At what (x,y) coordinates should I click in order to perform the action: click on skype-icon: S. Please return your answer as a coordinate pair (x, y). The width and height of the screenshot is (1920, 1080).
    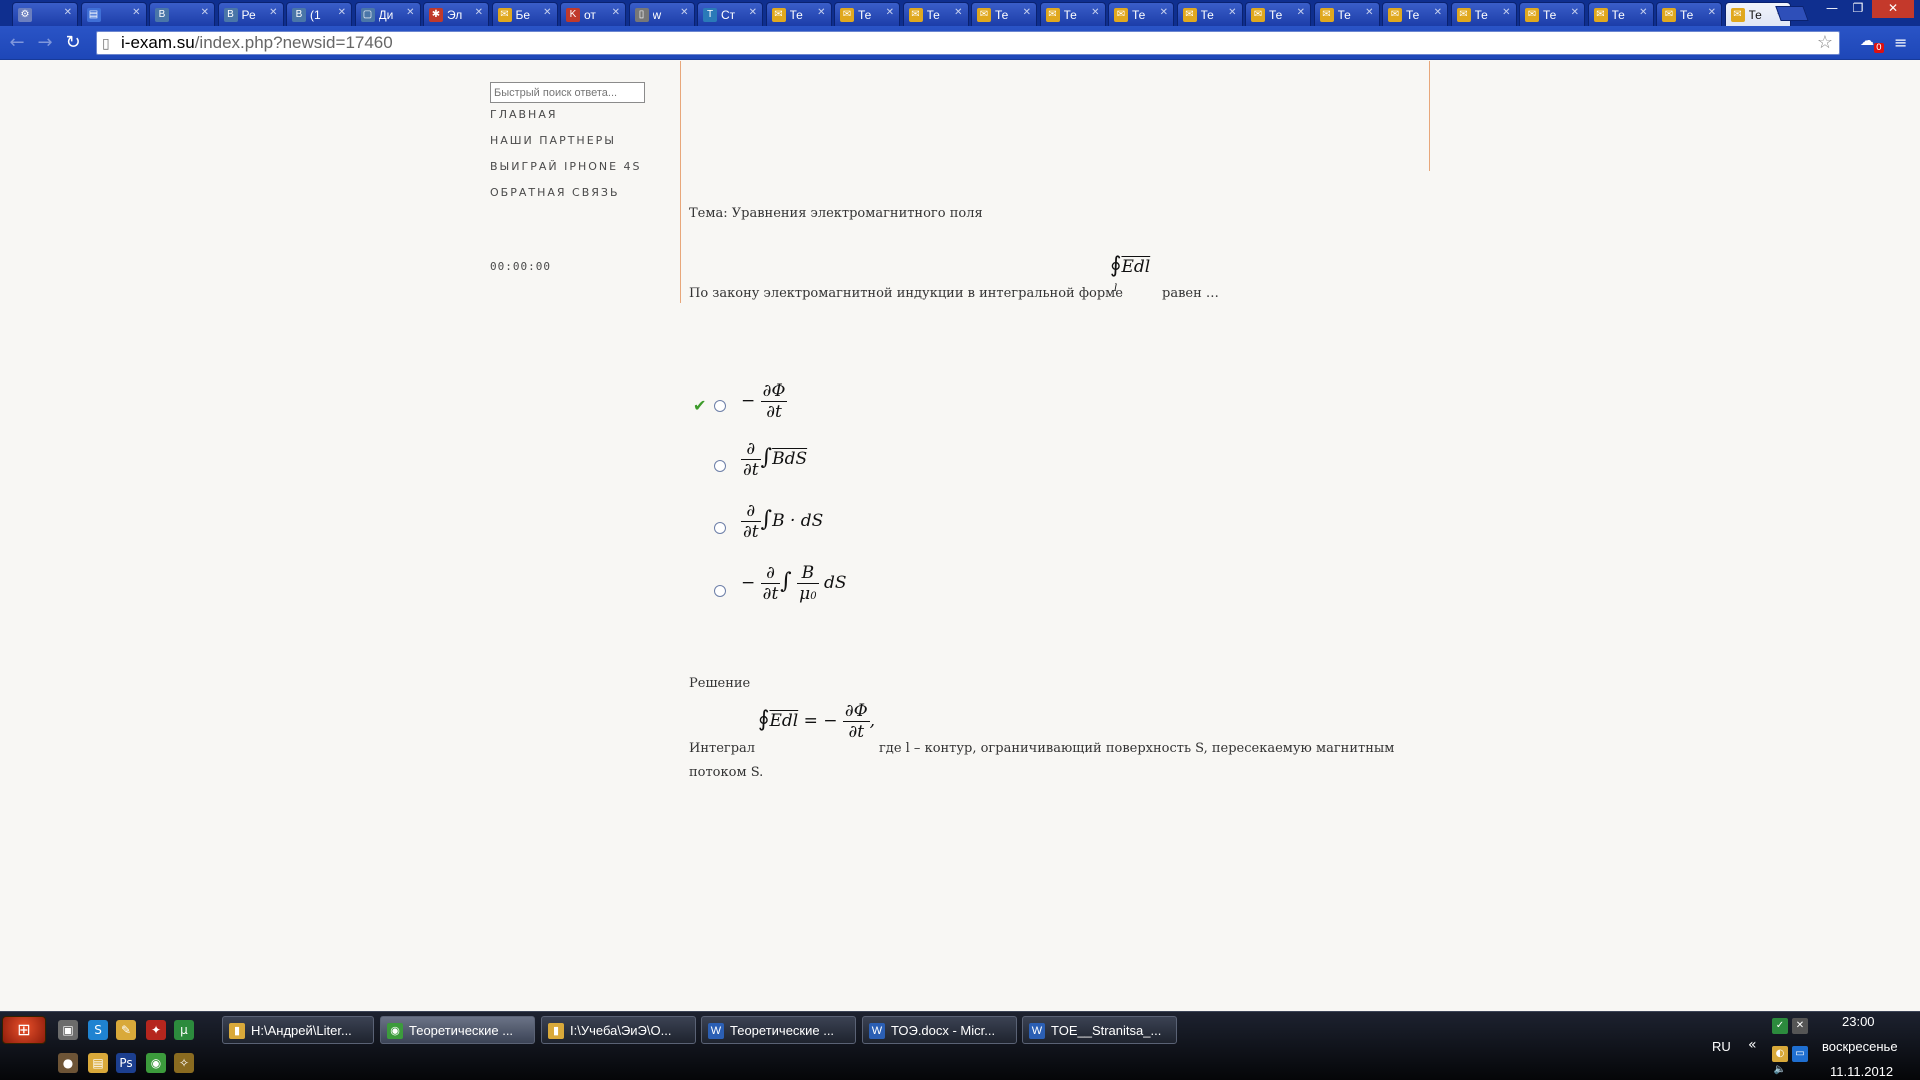
    Looking at the image, I should click on (98, 1030).